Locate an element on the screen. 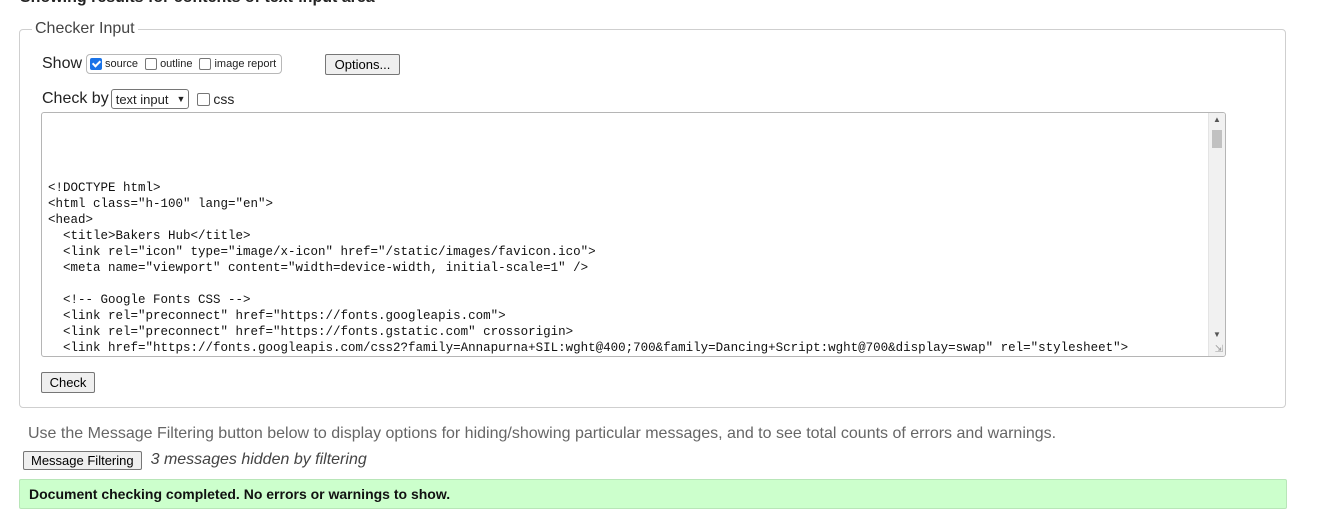  check-by-row: Check by text input ▼ css is located at coordinates (138, 99).